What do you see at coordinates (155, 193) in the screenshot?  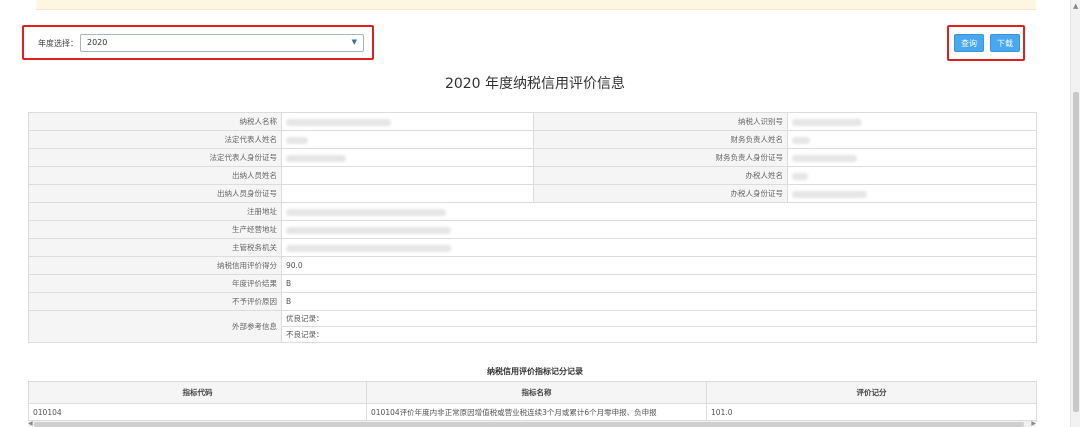 I see `cashier-id-label: 出纳人员身份证号` at bounding box center [155, 193].